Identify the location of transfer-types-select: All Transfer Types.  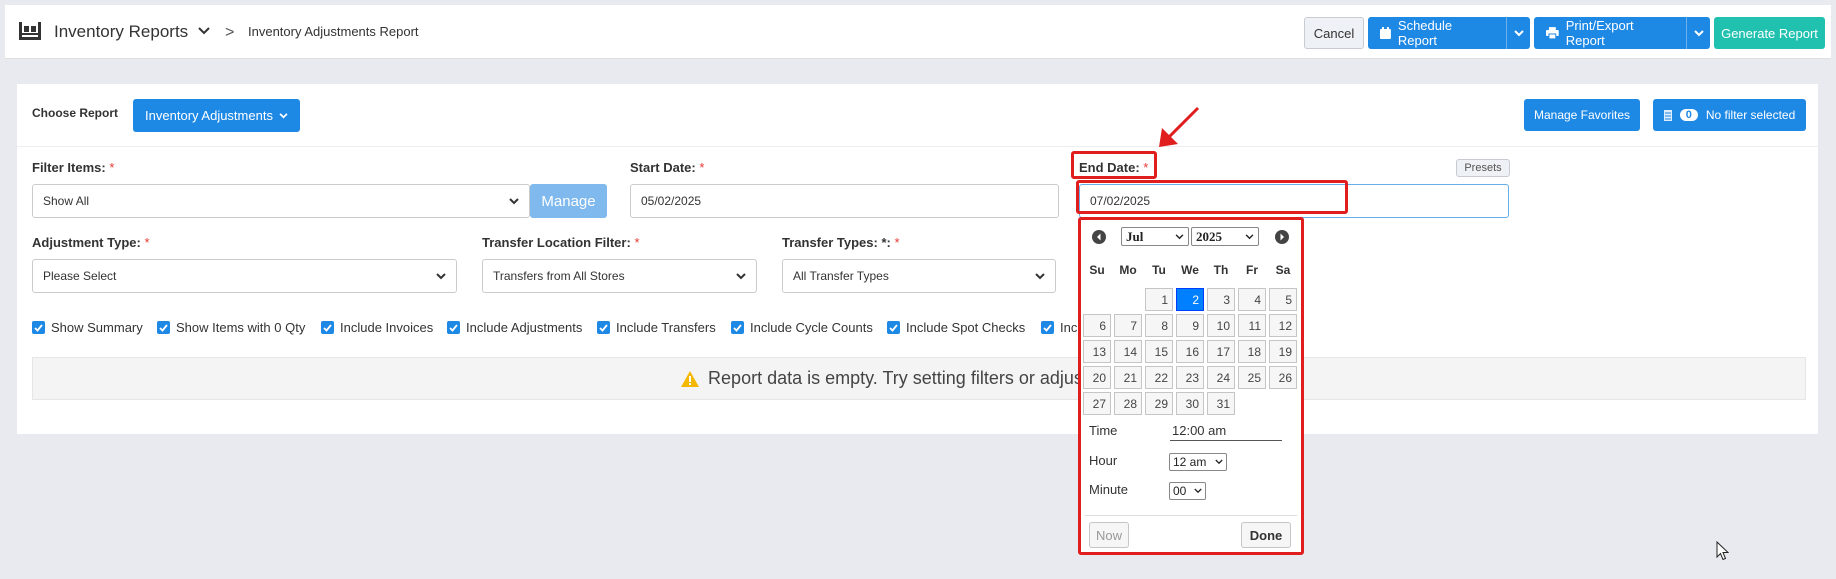
(919, 276).